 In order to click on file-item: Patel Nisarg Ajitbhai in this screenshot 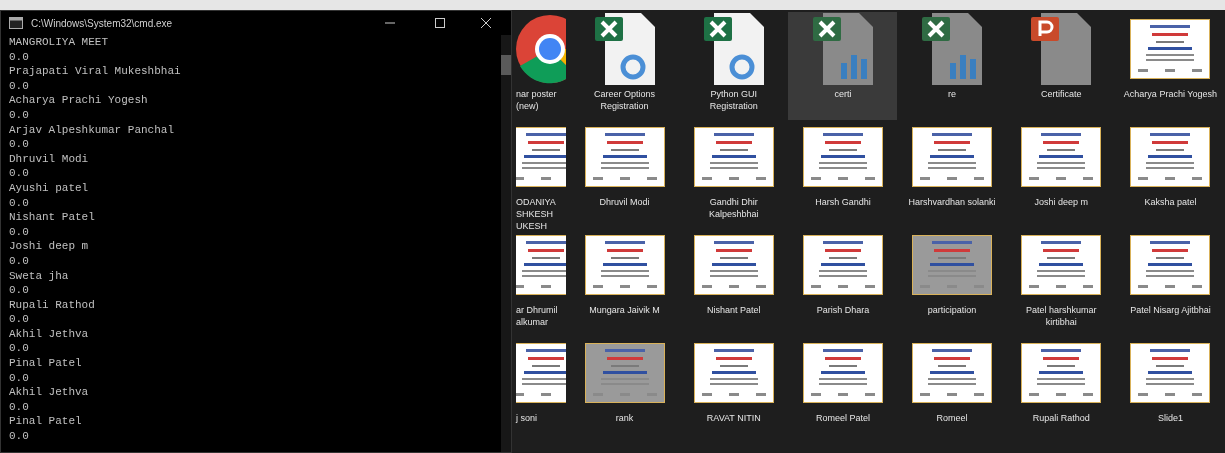, I will do `click(1170, 282)`.